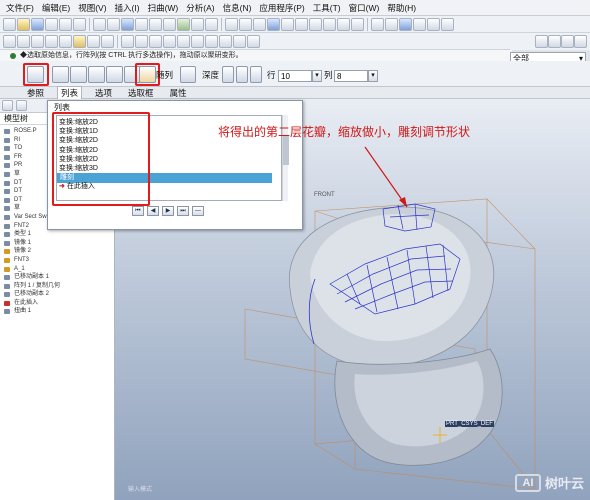 The image size is (590, 500). I want to click on column-count-input, so click(351, 76).